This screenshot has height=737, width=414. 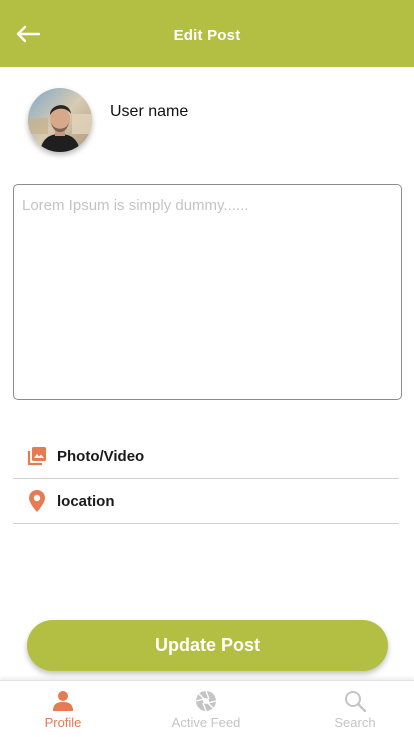 What do you see at coordinates (86, 501) in the screenshot?
I see `location-label: location` at bounding box center [86, 501].